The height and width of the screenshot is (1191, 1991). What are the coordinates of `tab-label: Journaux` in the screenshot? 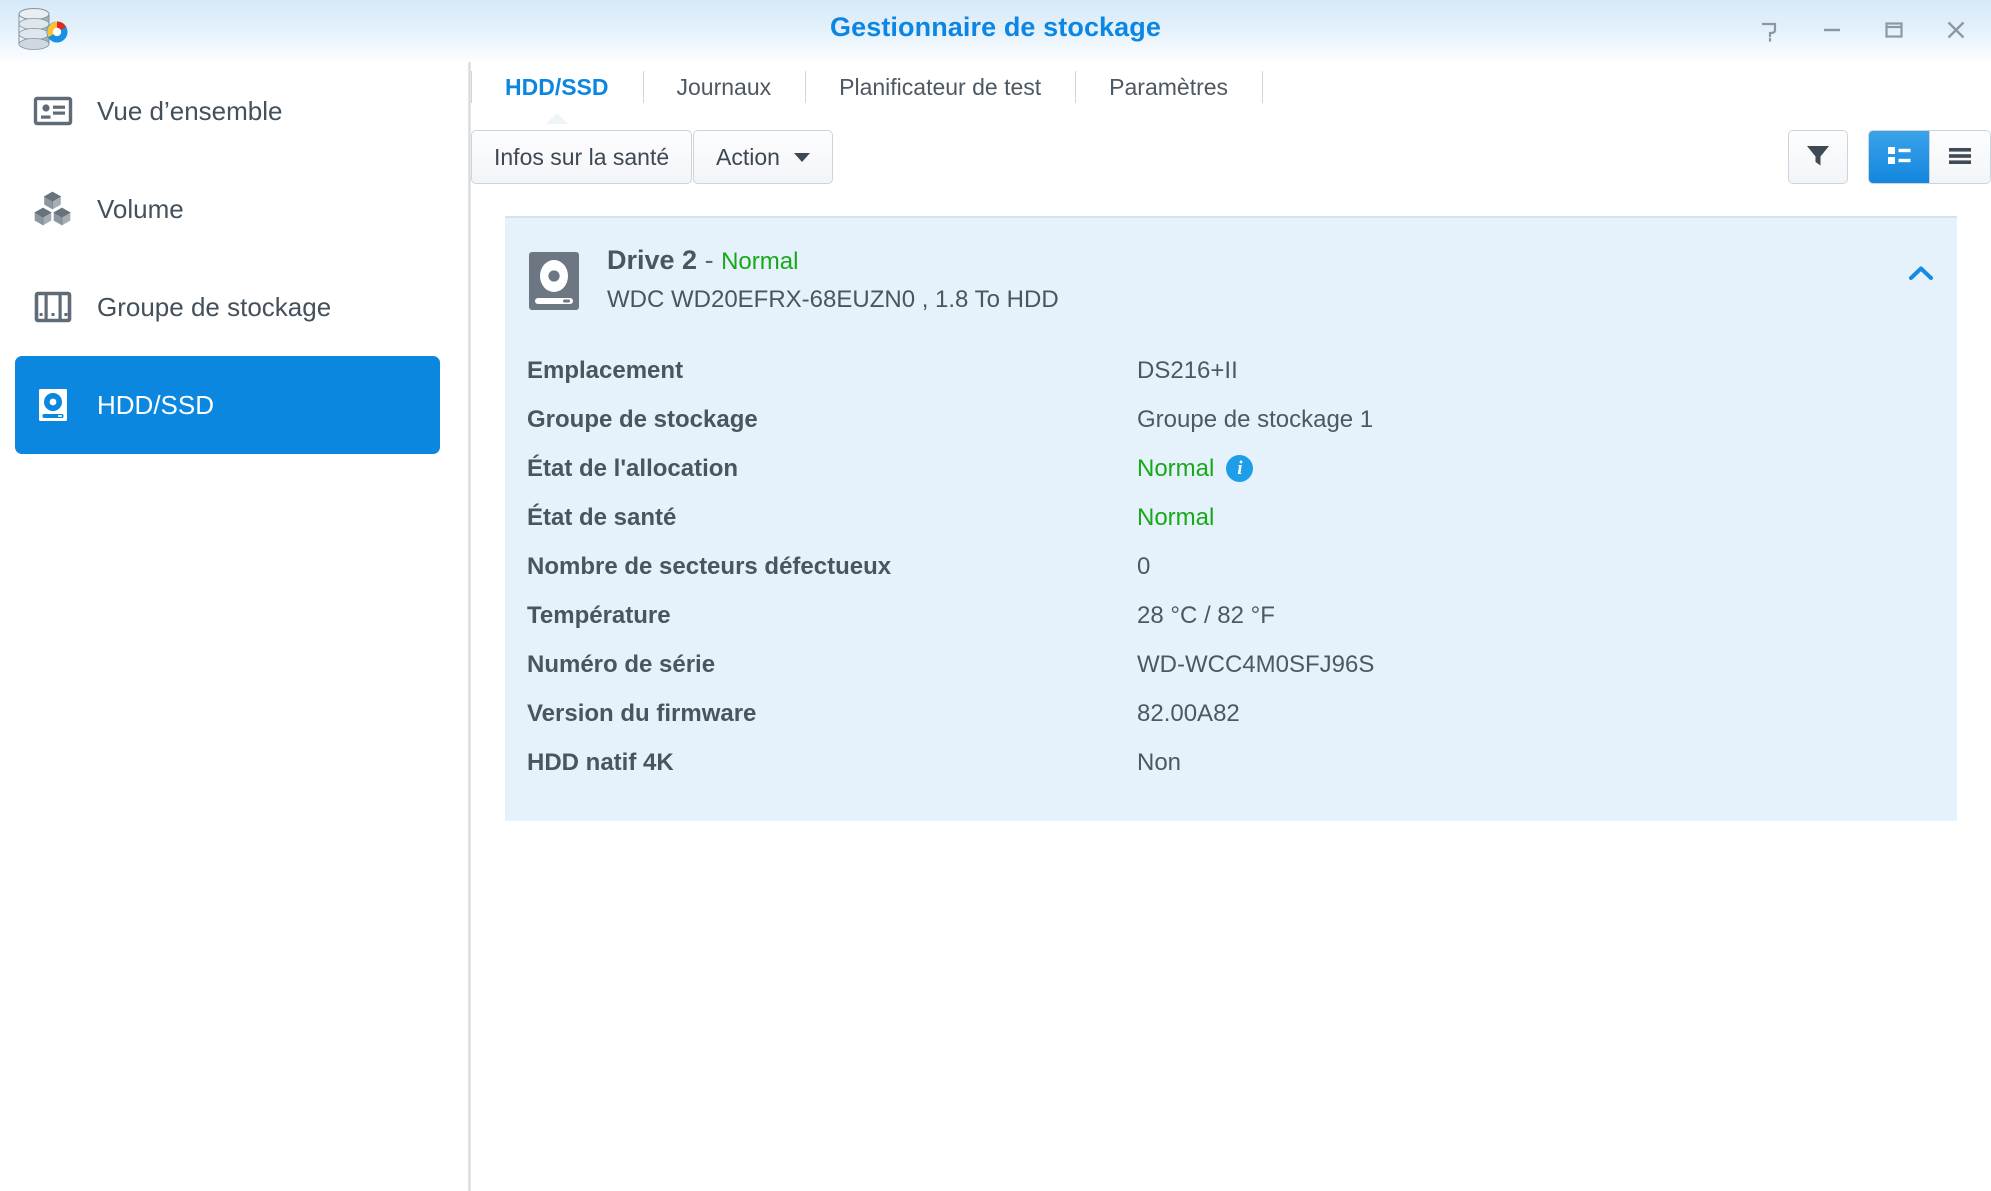 It's located at (724, 86).